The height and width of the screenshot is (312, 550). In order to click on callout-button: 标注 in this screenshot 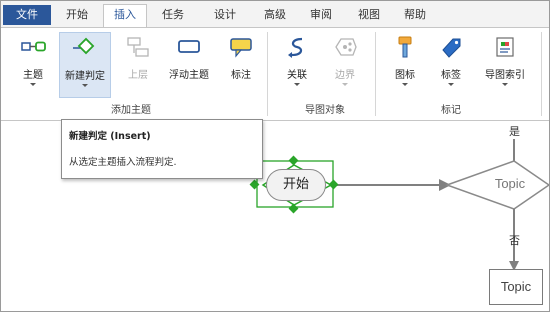, I will do `click(241, 57)`.